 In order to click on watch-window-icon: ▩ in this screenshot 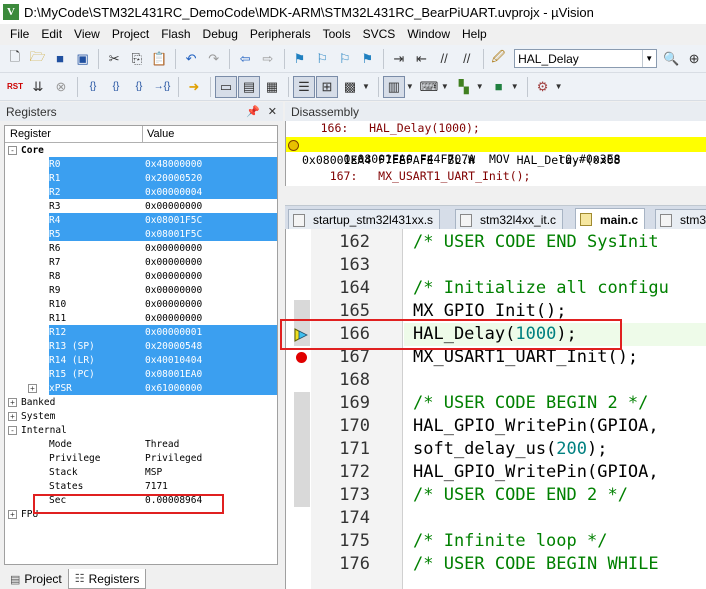, I will do `click(350, 87)`.